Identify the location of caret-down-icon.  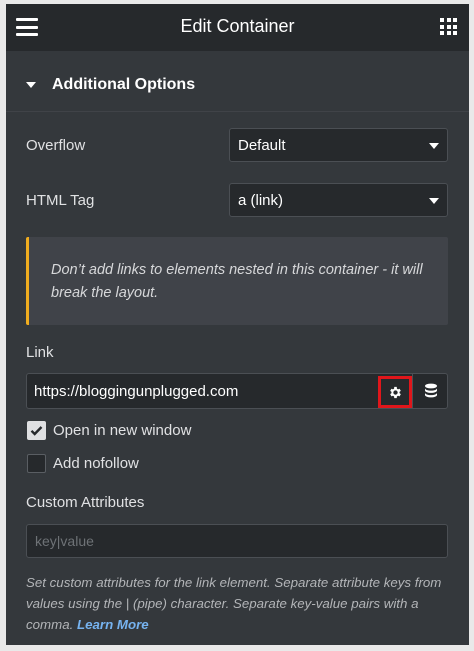
(31, 85).